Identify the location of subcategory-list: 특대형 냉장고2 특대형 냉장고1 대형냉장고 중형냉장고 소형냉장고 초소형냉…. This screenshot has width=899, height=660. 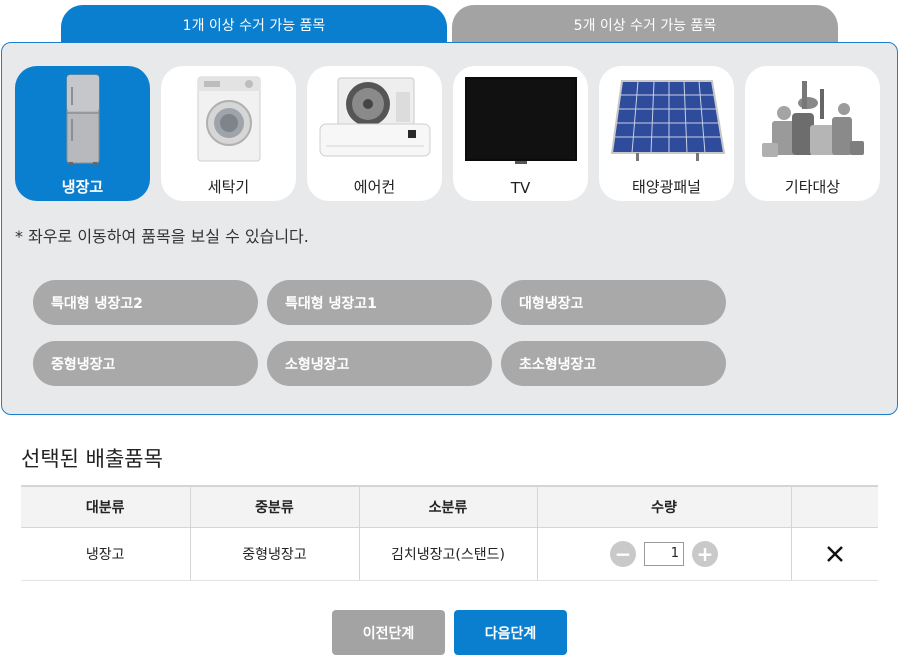
(379, 333).